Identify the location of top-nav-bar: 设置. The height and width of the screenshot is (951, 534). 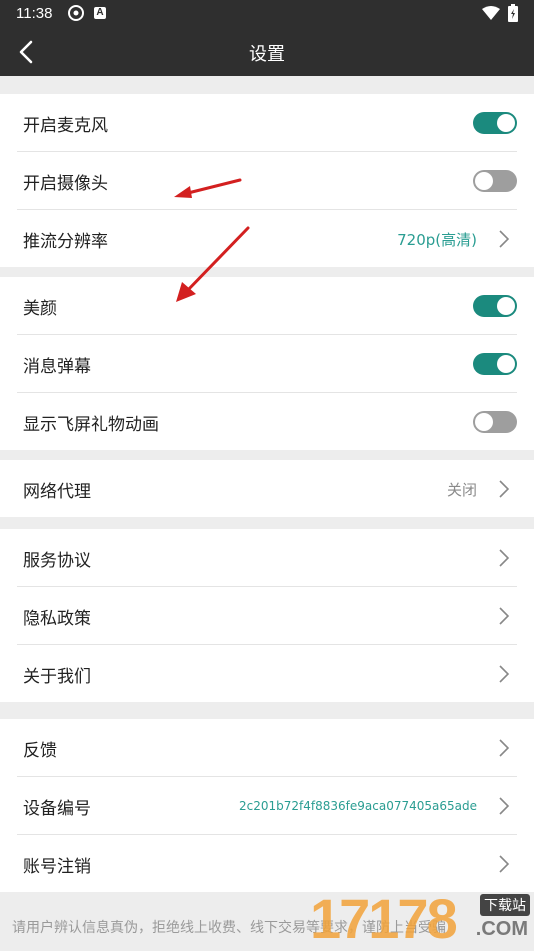
(267, 52).